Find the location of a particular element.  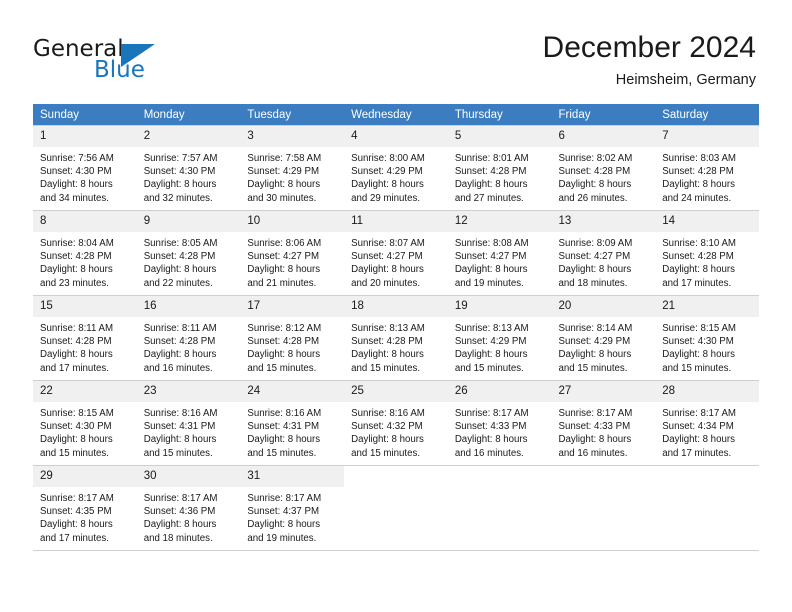

sunset-text: Sunset: 4:37 PM is located at coordinates (283, 512).